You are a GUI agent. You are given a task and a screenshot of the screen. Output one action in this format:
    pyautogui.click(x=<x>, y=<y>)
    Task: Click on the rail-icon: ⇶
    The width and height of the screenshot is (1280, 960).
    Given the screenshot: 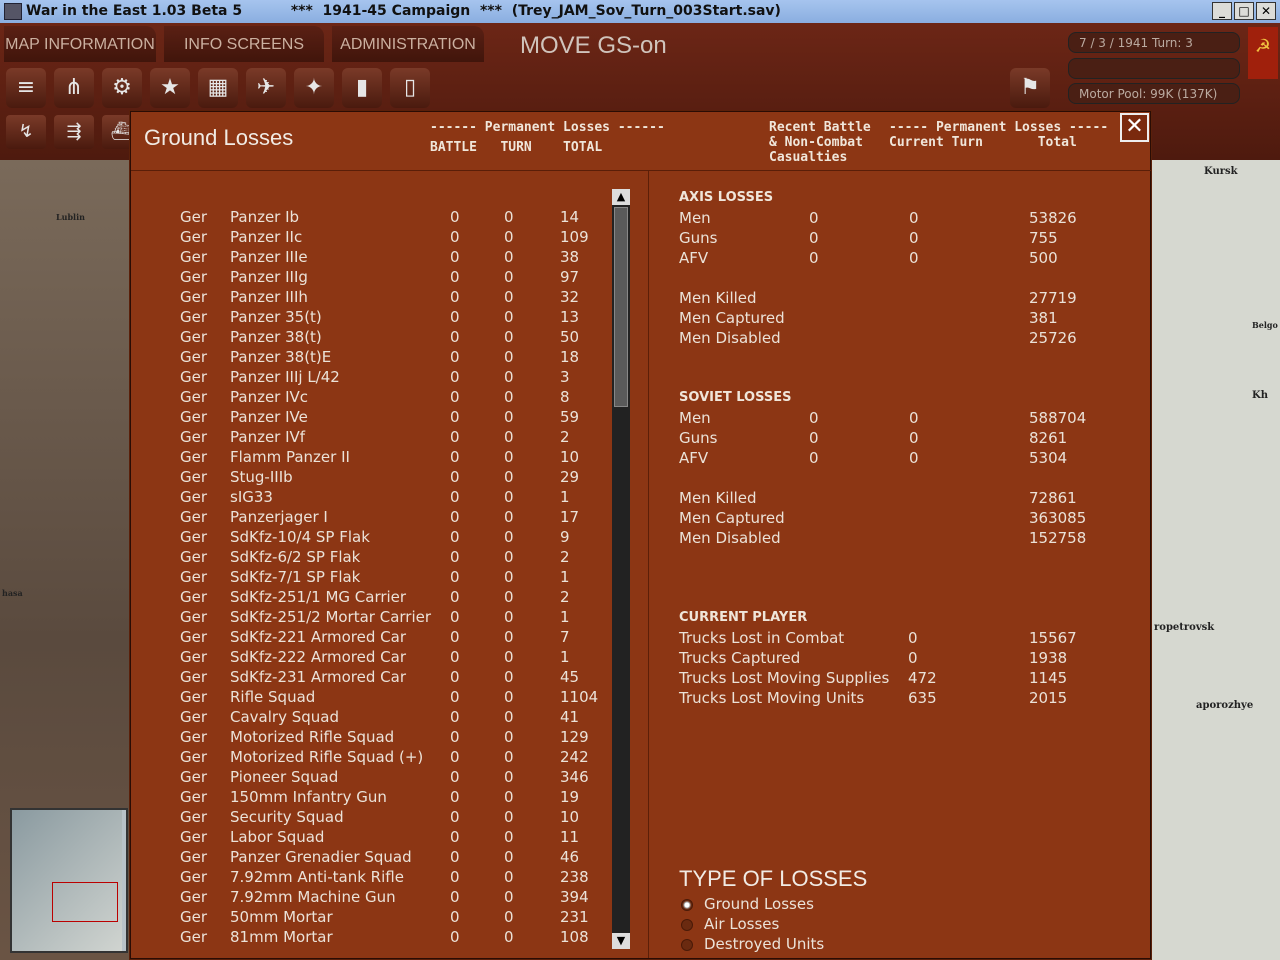 What is the action you would take?
    pyautogui.click(x=74, y=132)
    